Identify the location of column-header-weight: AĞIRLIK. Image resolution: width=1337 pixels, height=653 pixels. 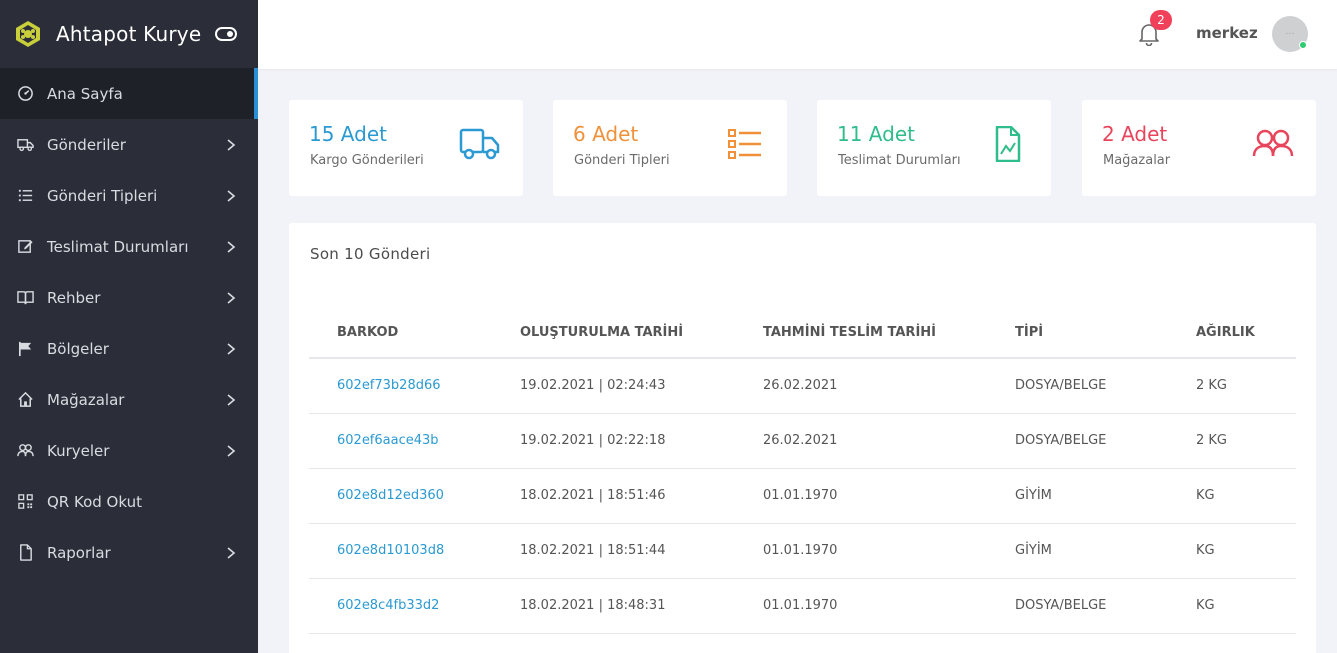
(1232, 333).